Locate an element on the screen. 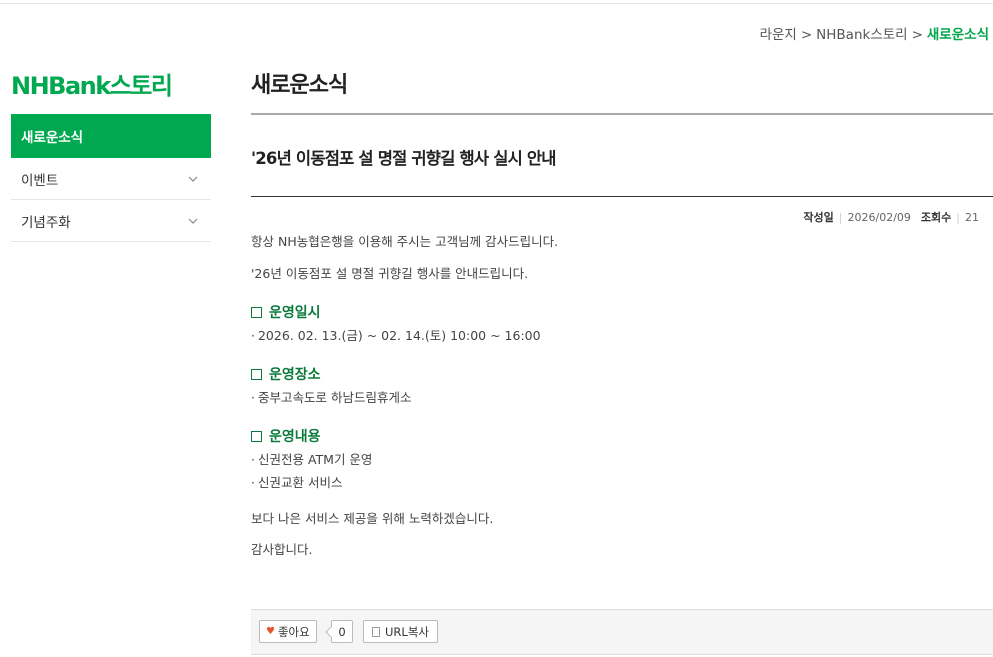  list-item-text: 신권전용 ATM기 운영 is located at coordinates (315, 459).